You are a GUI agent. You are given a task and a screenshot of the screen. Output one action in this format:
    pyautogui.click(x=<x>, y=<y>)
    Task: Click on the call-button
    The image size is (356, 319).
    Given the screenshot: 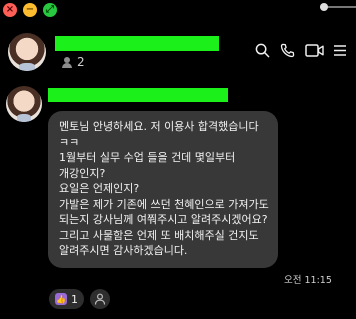 What is the action you would take?
    pyautogui.click(x=287, y=50)
    